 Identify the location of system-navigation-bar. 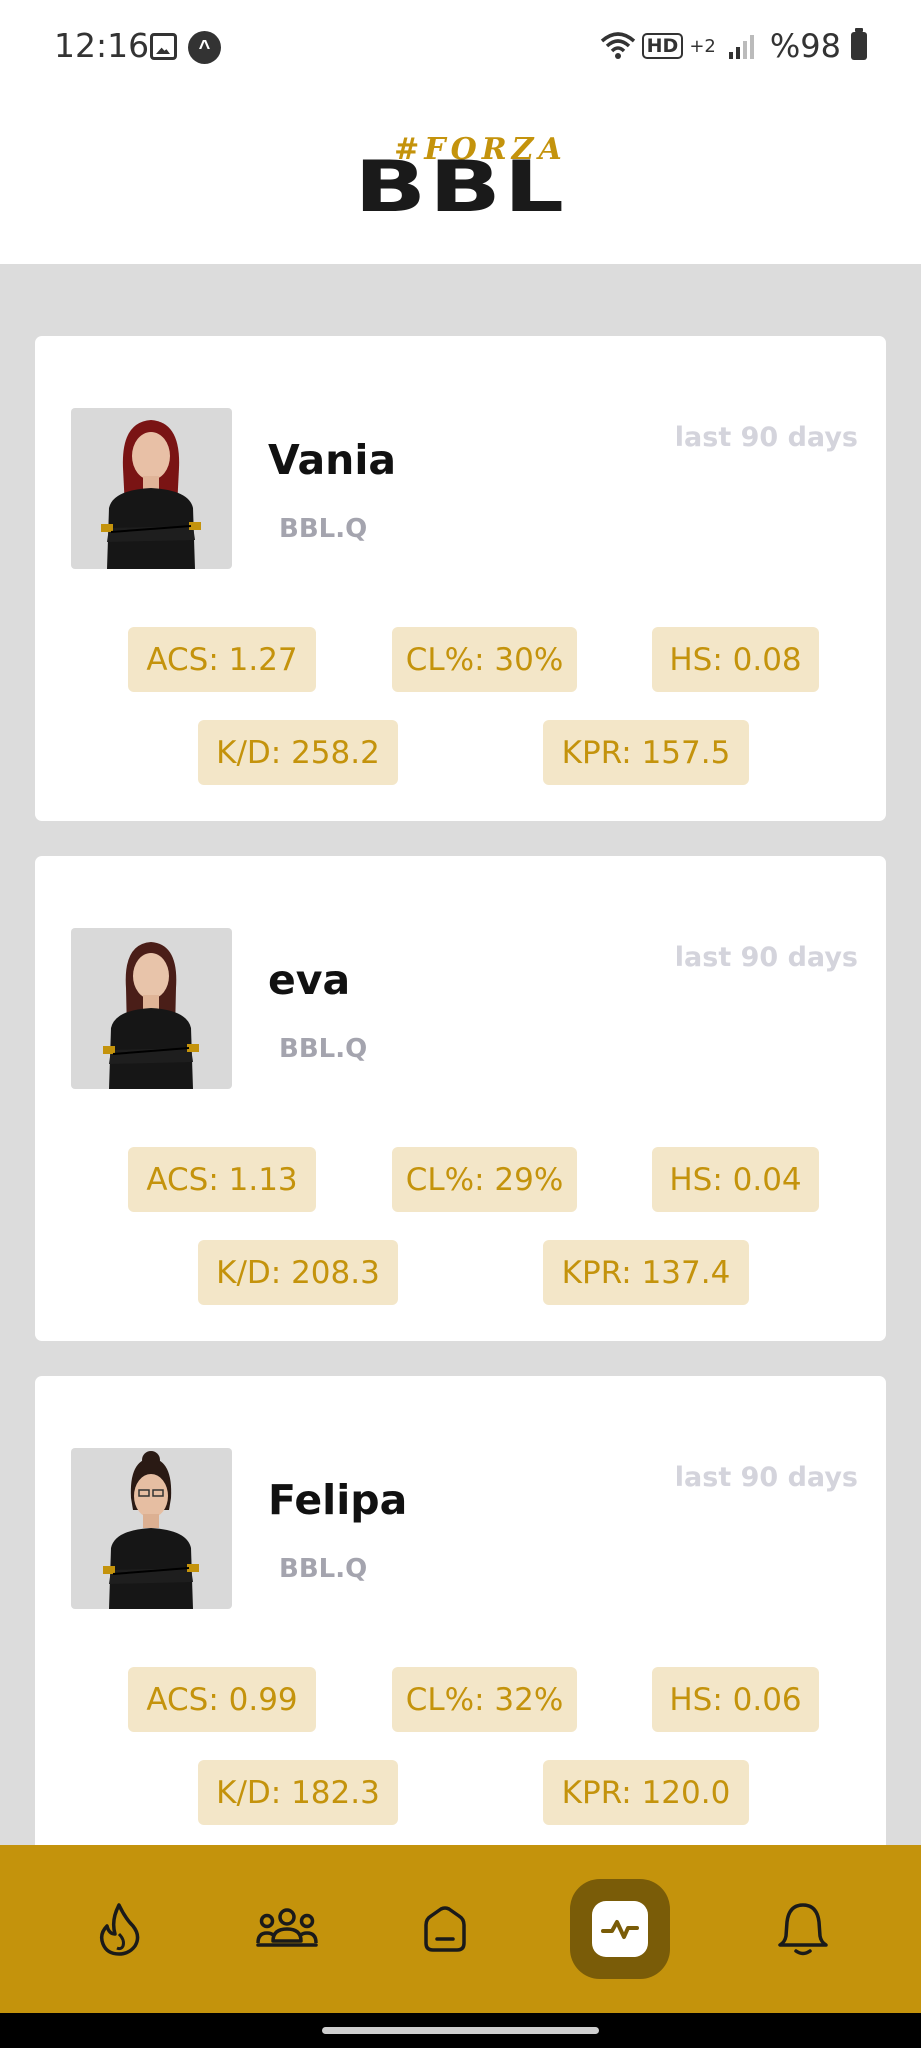
(460, 2030).